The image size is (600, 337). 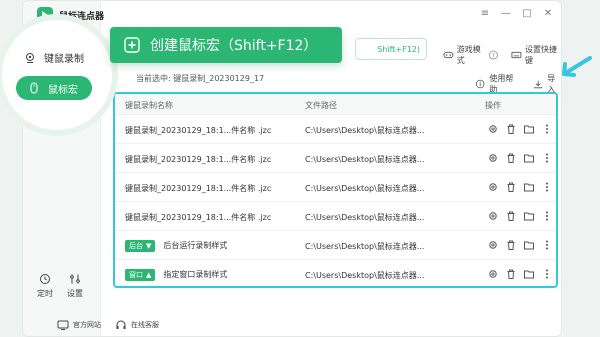 I want to click on macro-name: 指定窗口录制样式, so click(x=195, y=274).